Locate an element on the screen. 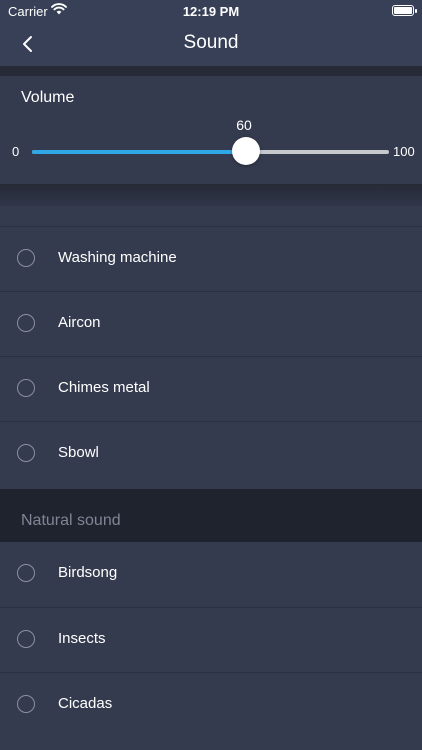 Image resolution: width=422 pixels, height=750 pixels. list-item-label: Cicadas is located at coordinates (85, 703).